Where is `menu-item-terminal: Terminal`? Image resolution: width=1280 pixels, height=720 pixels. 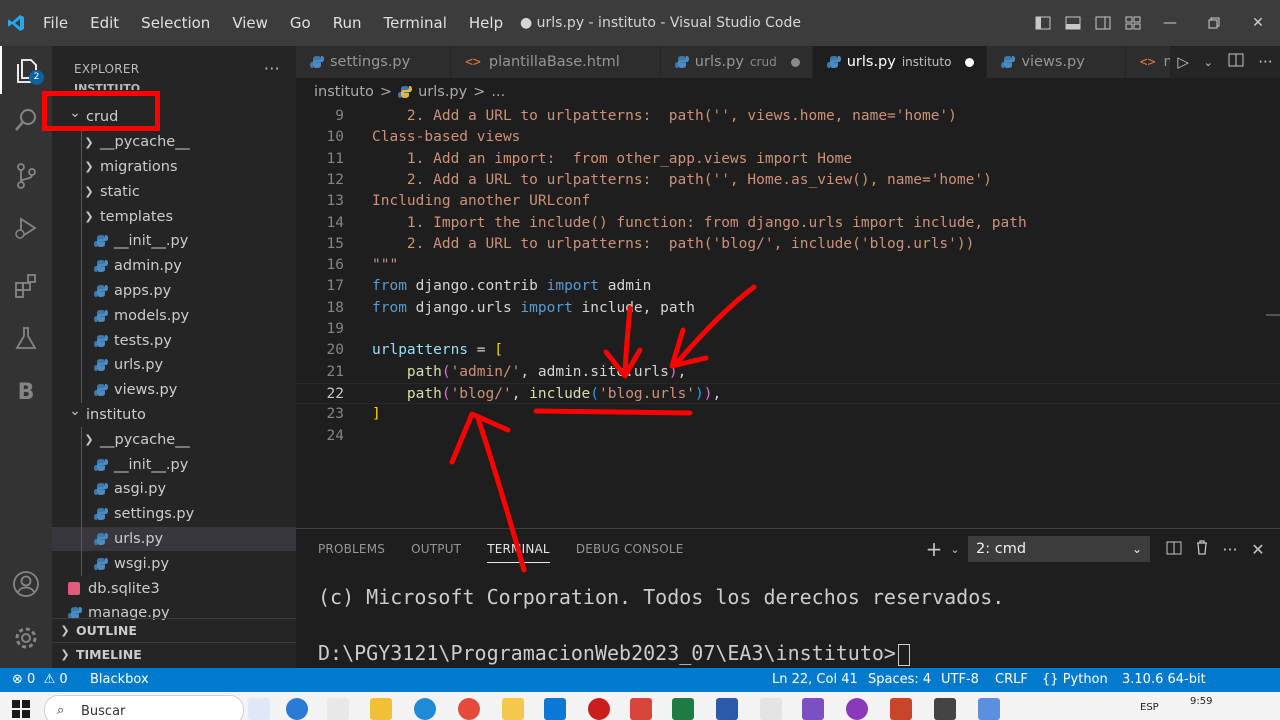
menu-item-terminal: Terminal is located at coordinates (415, 23).